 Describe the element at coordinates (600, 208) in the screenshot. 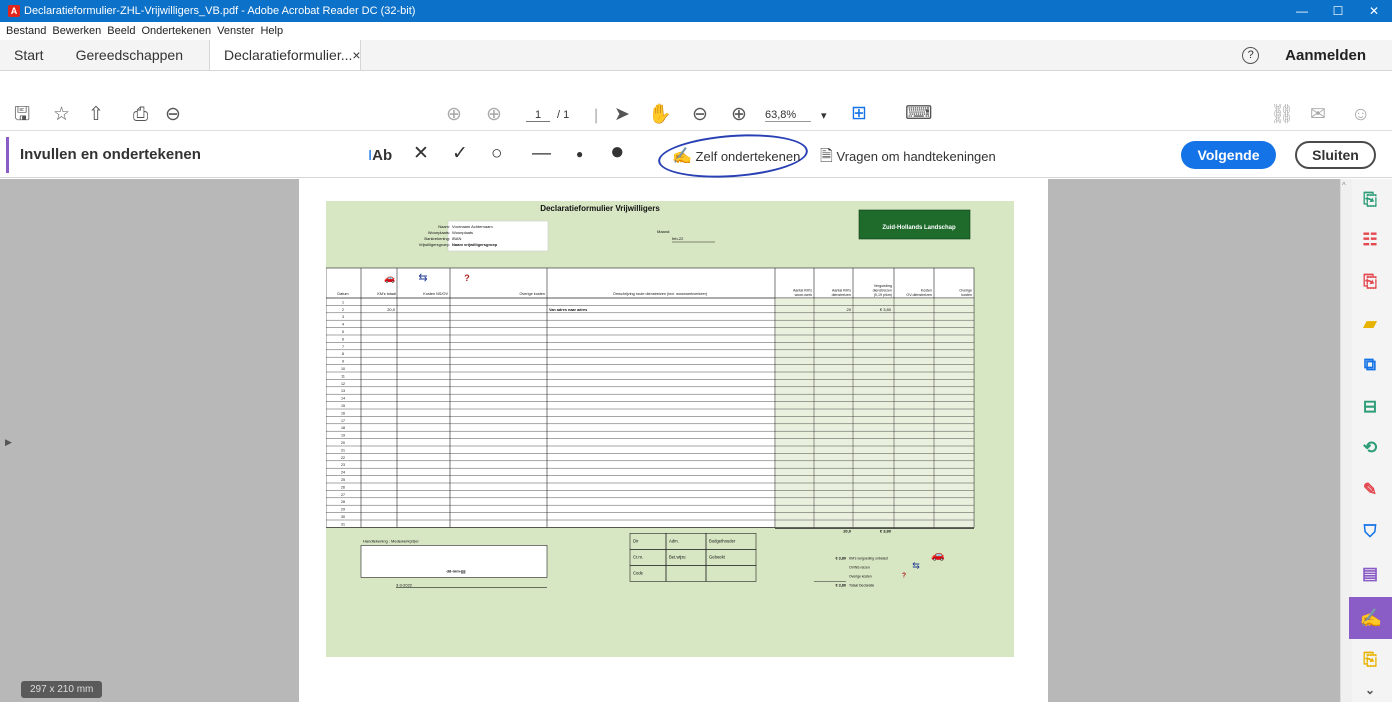

I see `form-title: Declaratieformulier Vrijwilligers` at that location.